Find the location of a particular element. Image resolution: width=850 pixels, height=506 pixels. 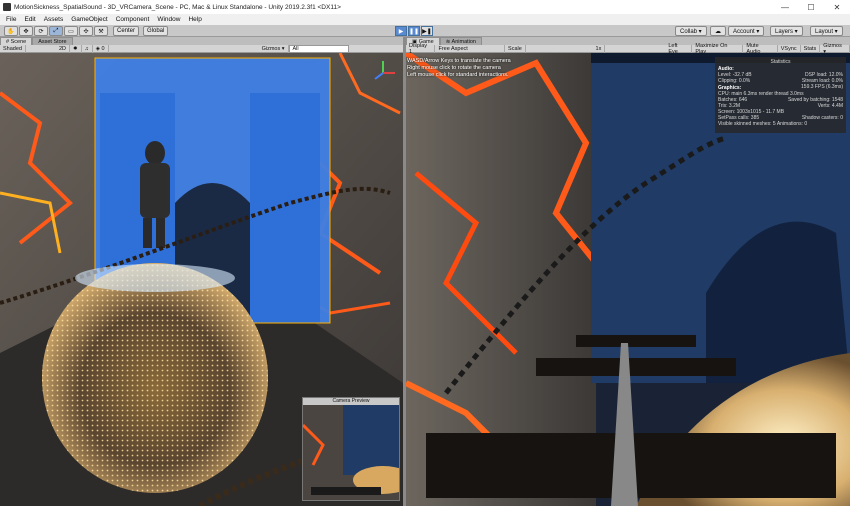

camera-preview: Camera Preview is located at coordinates (357, 449).